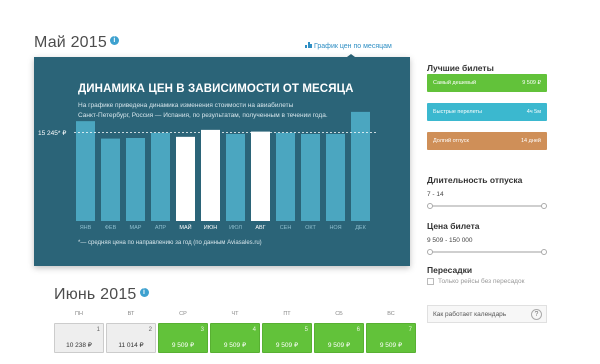 Image resolution: width=600 pixels, height=364 pixels. What do you see at coordinates (287, 314) in the screenshot?
I see `weekday-fri: ПТ` at bounding box center [287, 314].